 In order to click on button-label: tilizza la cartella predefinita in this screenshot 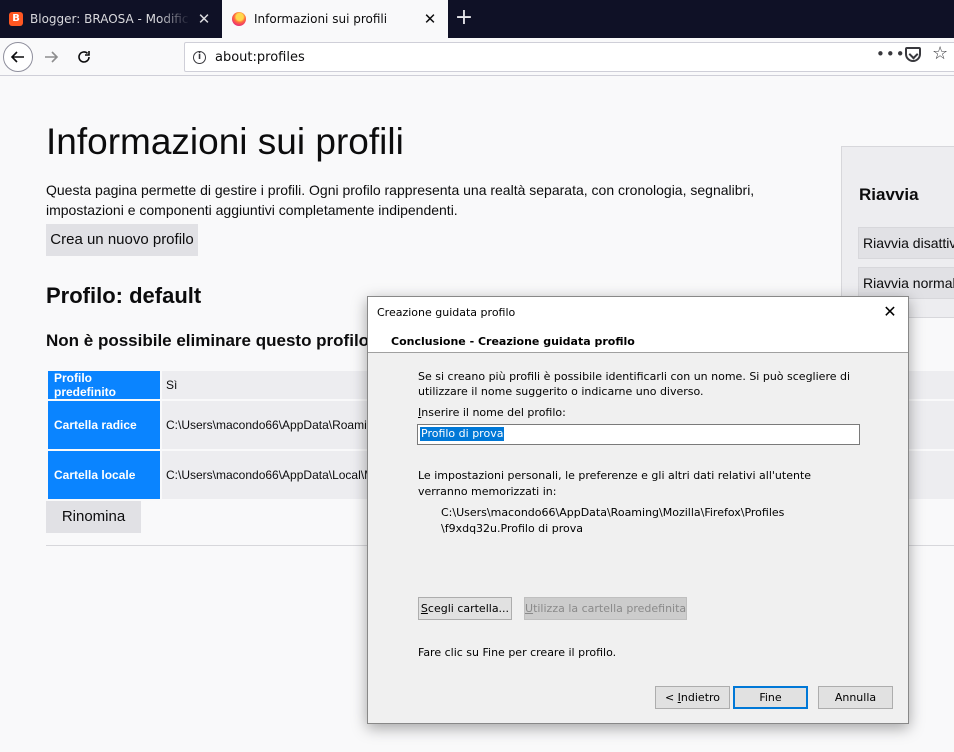, I will do `click(610, 608)`.